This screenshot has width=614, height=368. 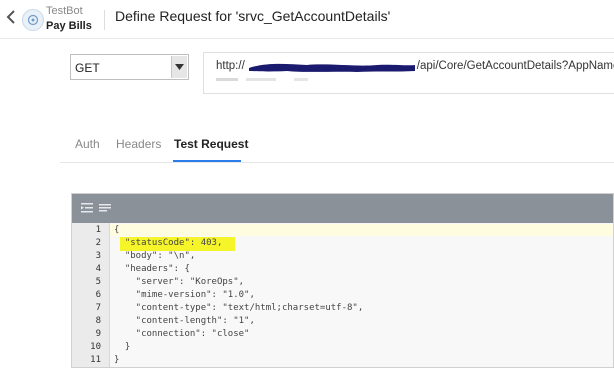 I want to click on back-arrow-icon, so click(x=12, y=18).